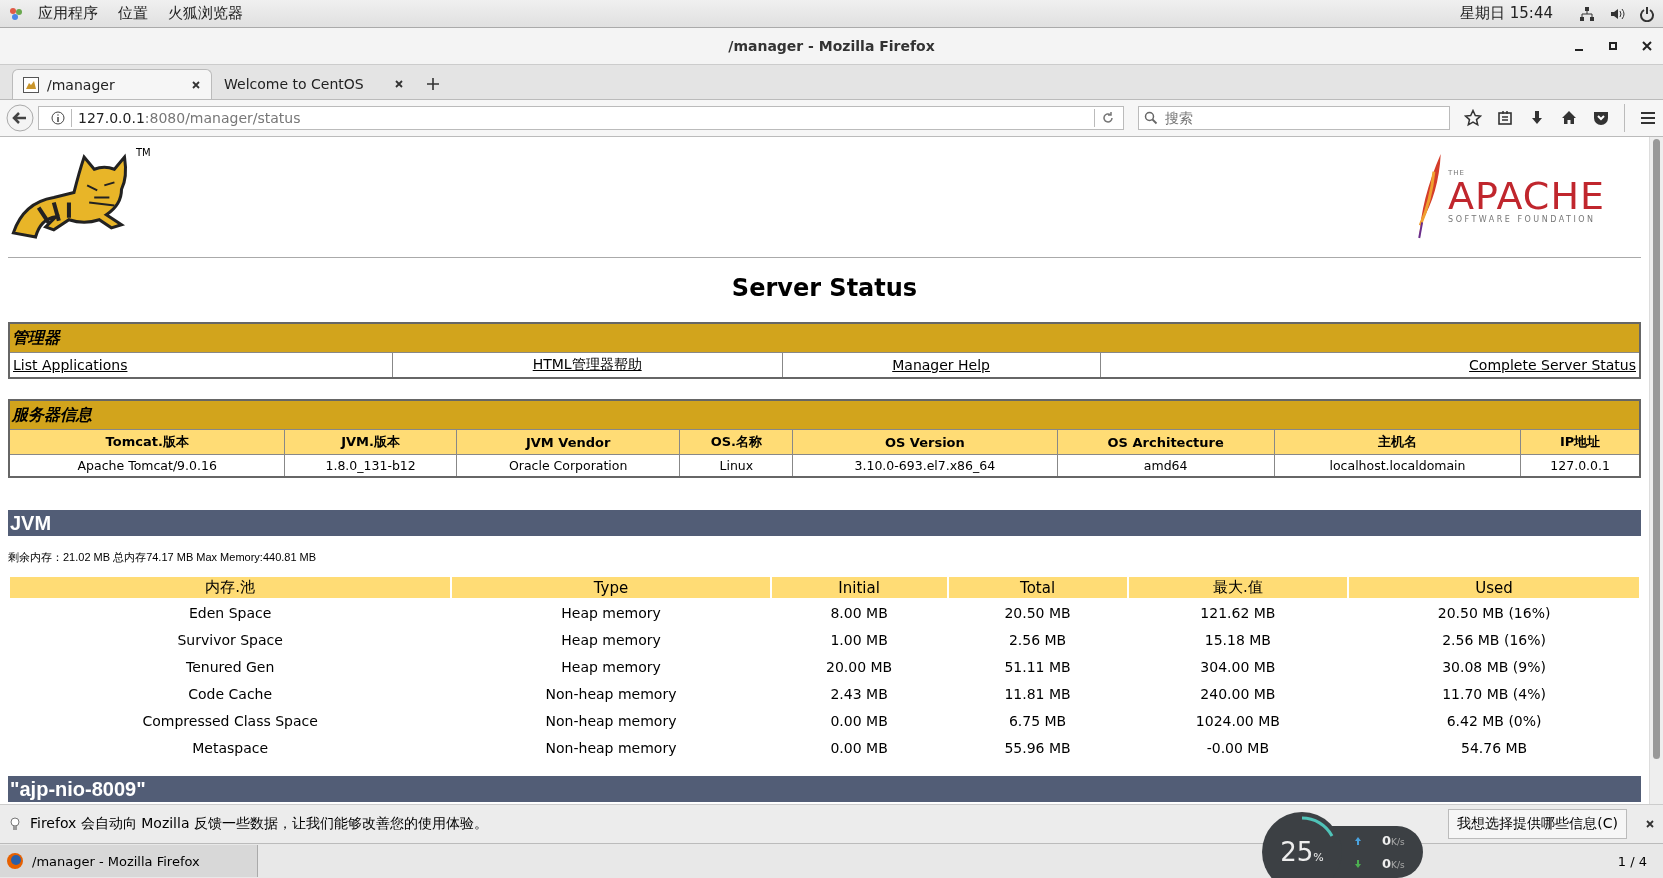 The image size is (1663, 878). Describe the element at coordinates (1037, 721) in the screenshot. I see `table-cell-text: 6.75 MB` at that location.